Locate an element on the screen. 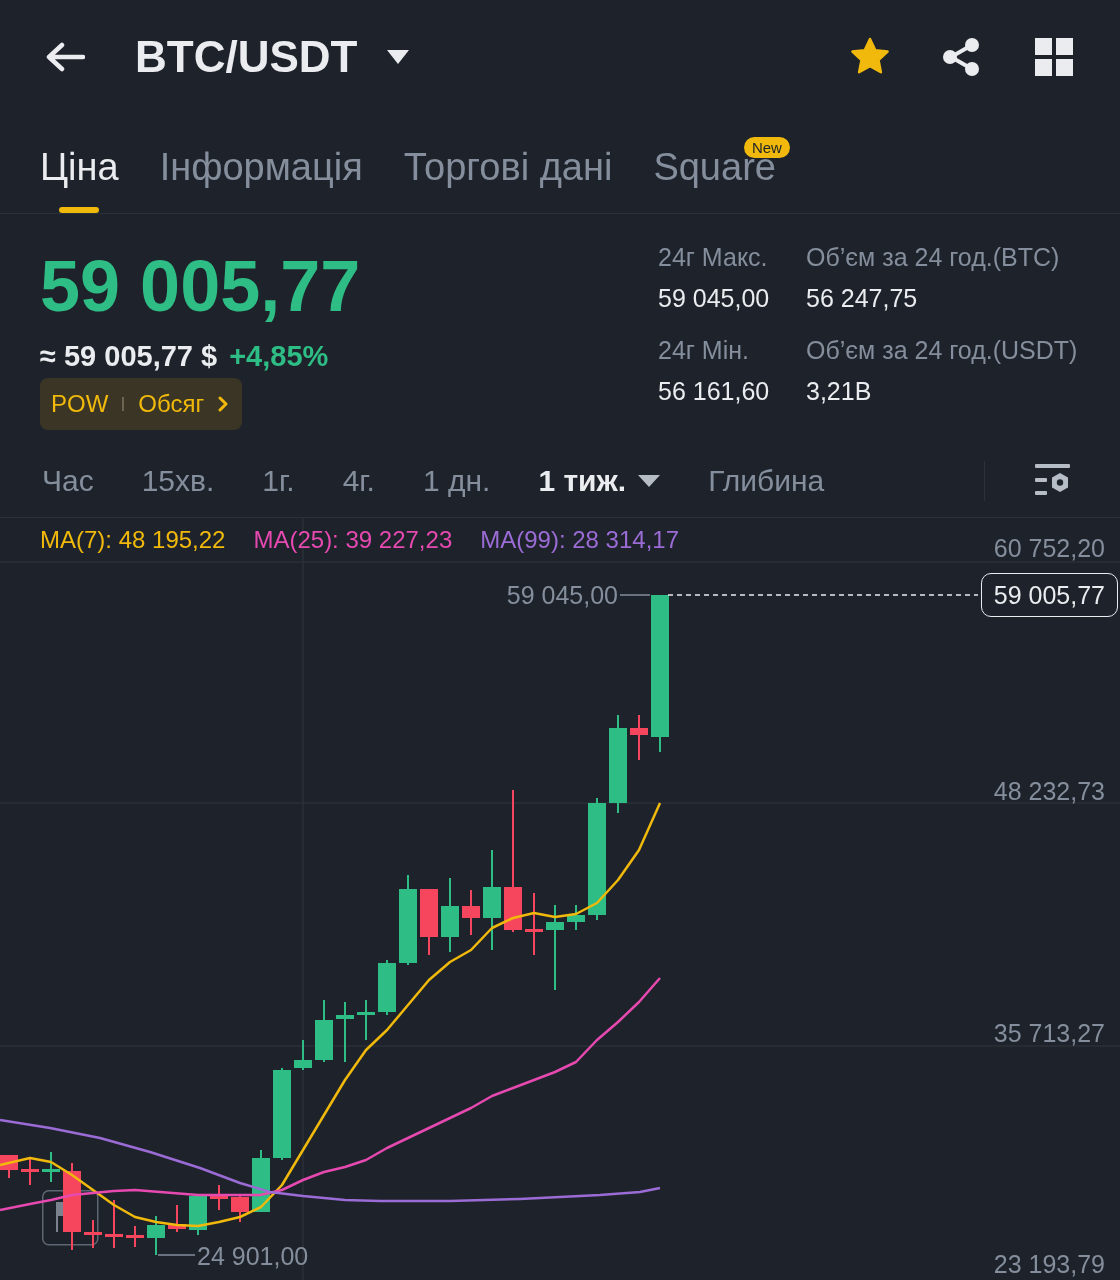 The height and width of the screenshot is (1280, 1120). interval-tab: 15хв. is located at coordinates (178, 481).